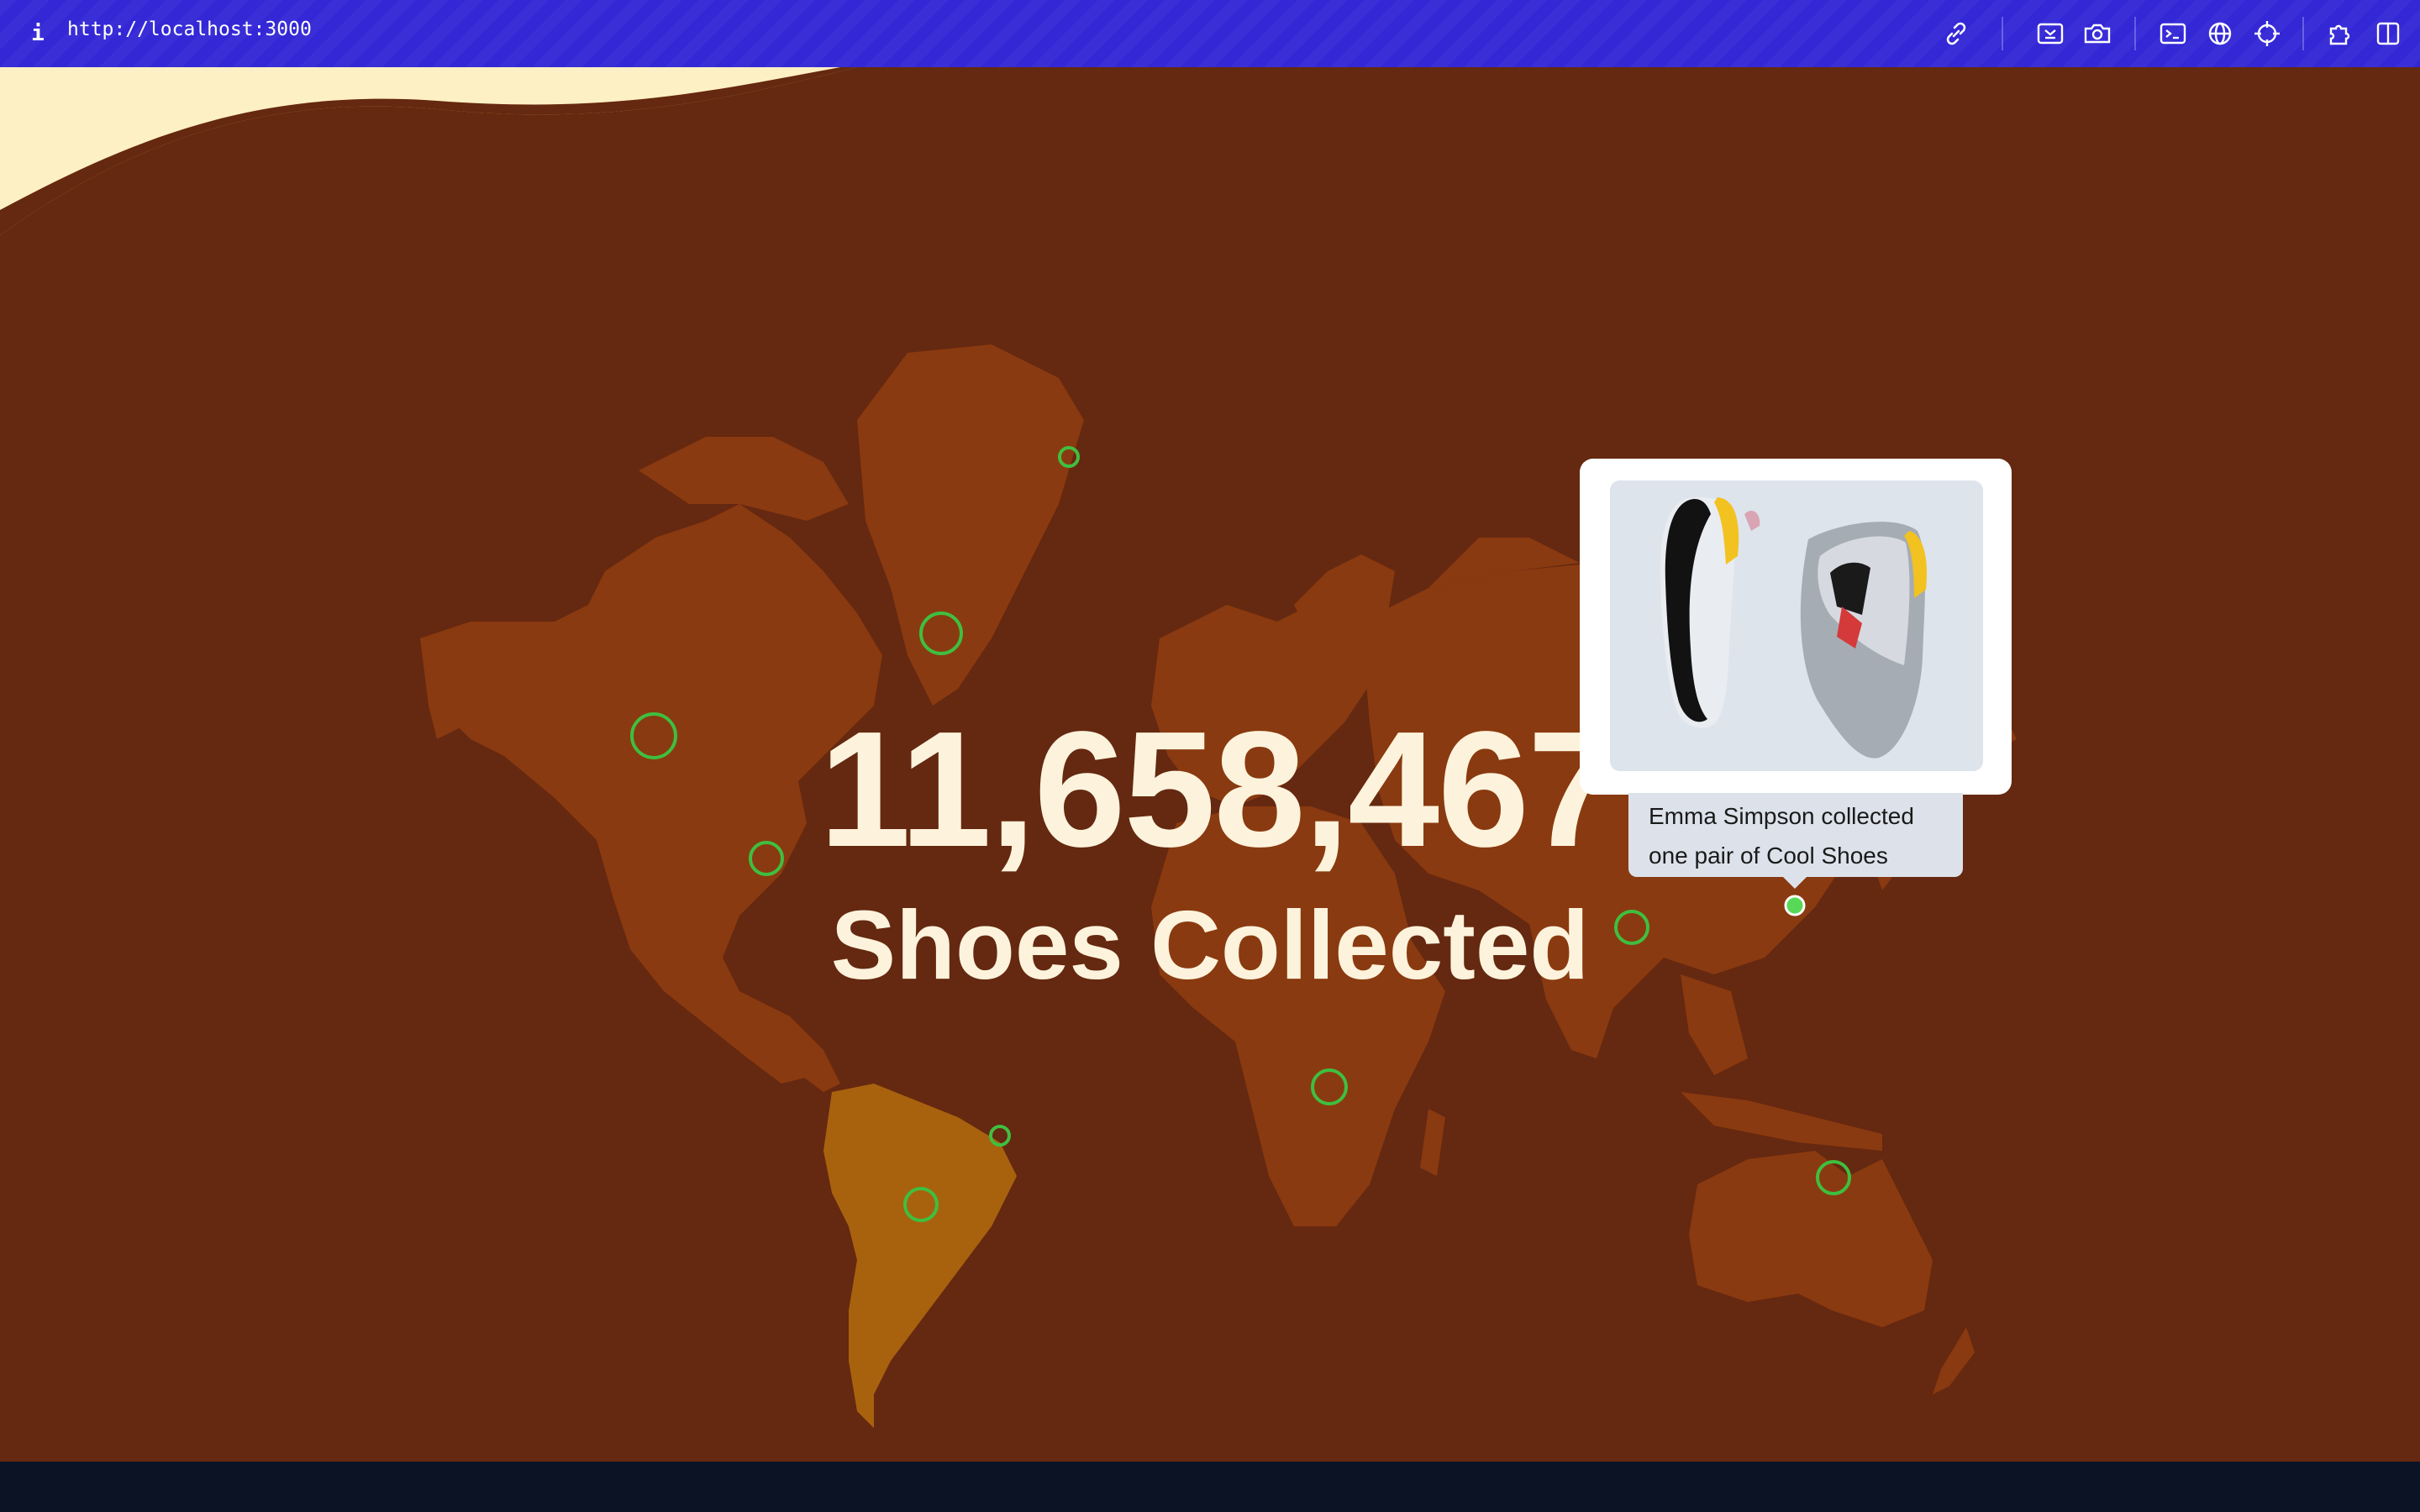  What do you see at coordinates (2173, 33) in the screenshot?
I see `terminal-icon` at bounding box center [2173, 33].